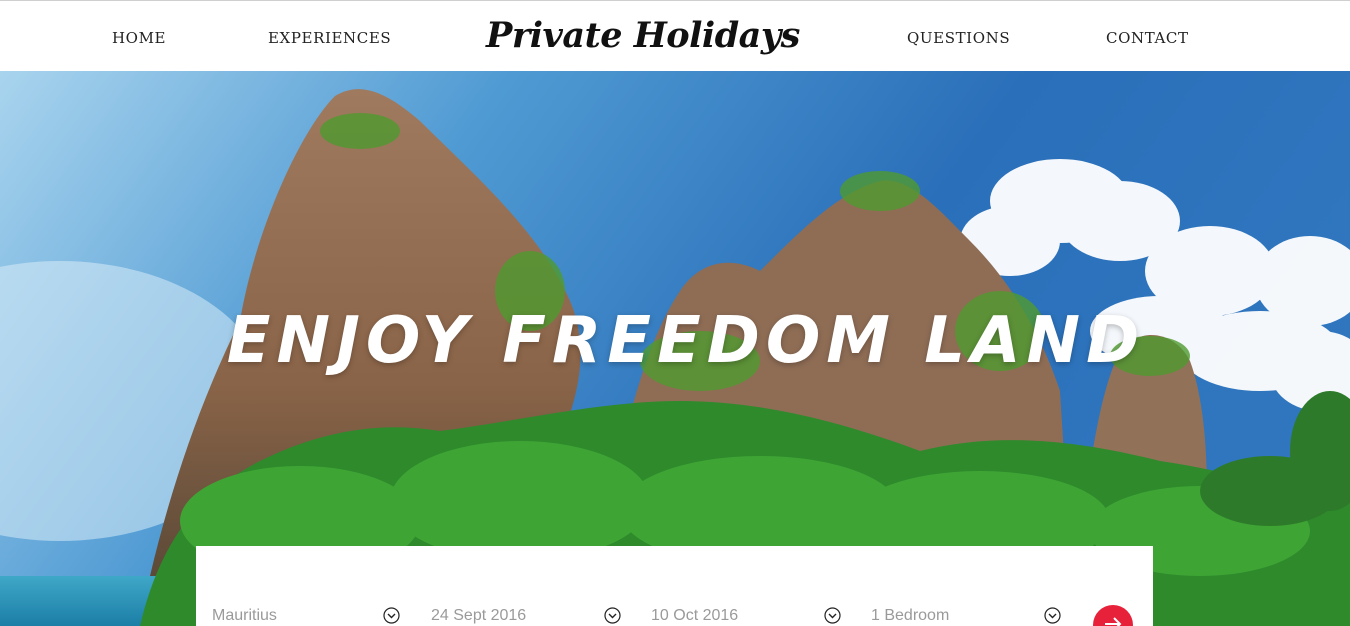 The width and height of the screenshot is (1350, 626). I want to click on rooms-select: 1 Bedroom, so click(966, 615).